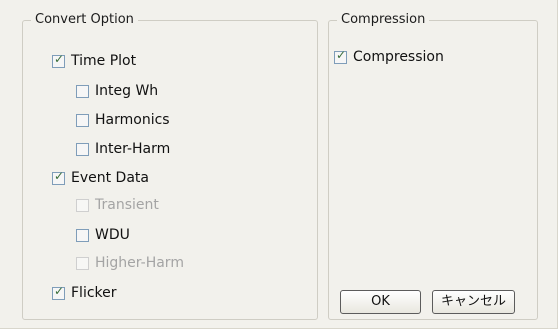 Image resolution: width=558 pixels, height=329 pixels. What do you see at coordinates (112, 235) in the screenshot?
I see `wdu-label: WDU` at bounding box center [112, 235].